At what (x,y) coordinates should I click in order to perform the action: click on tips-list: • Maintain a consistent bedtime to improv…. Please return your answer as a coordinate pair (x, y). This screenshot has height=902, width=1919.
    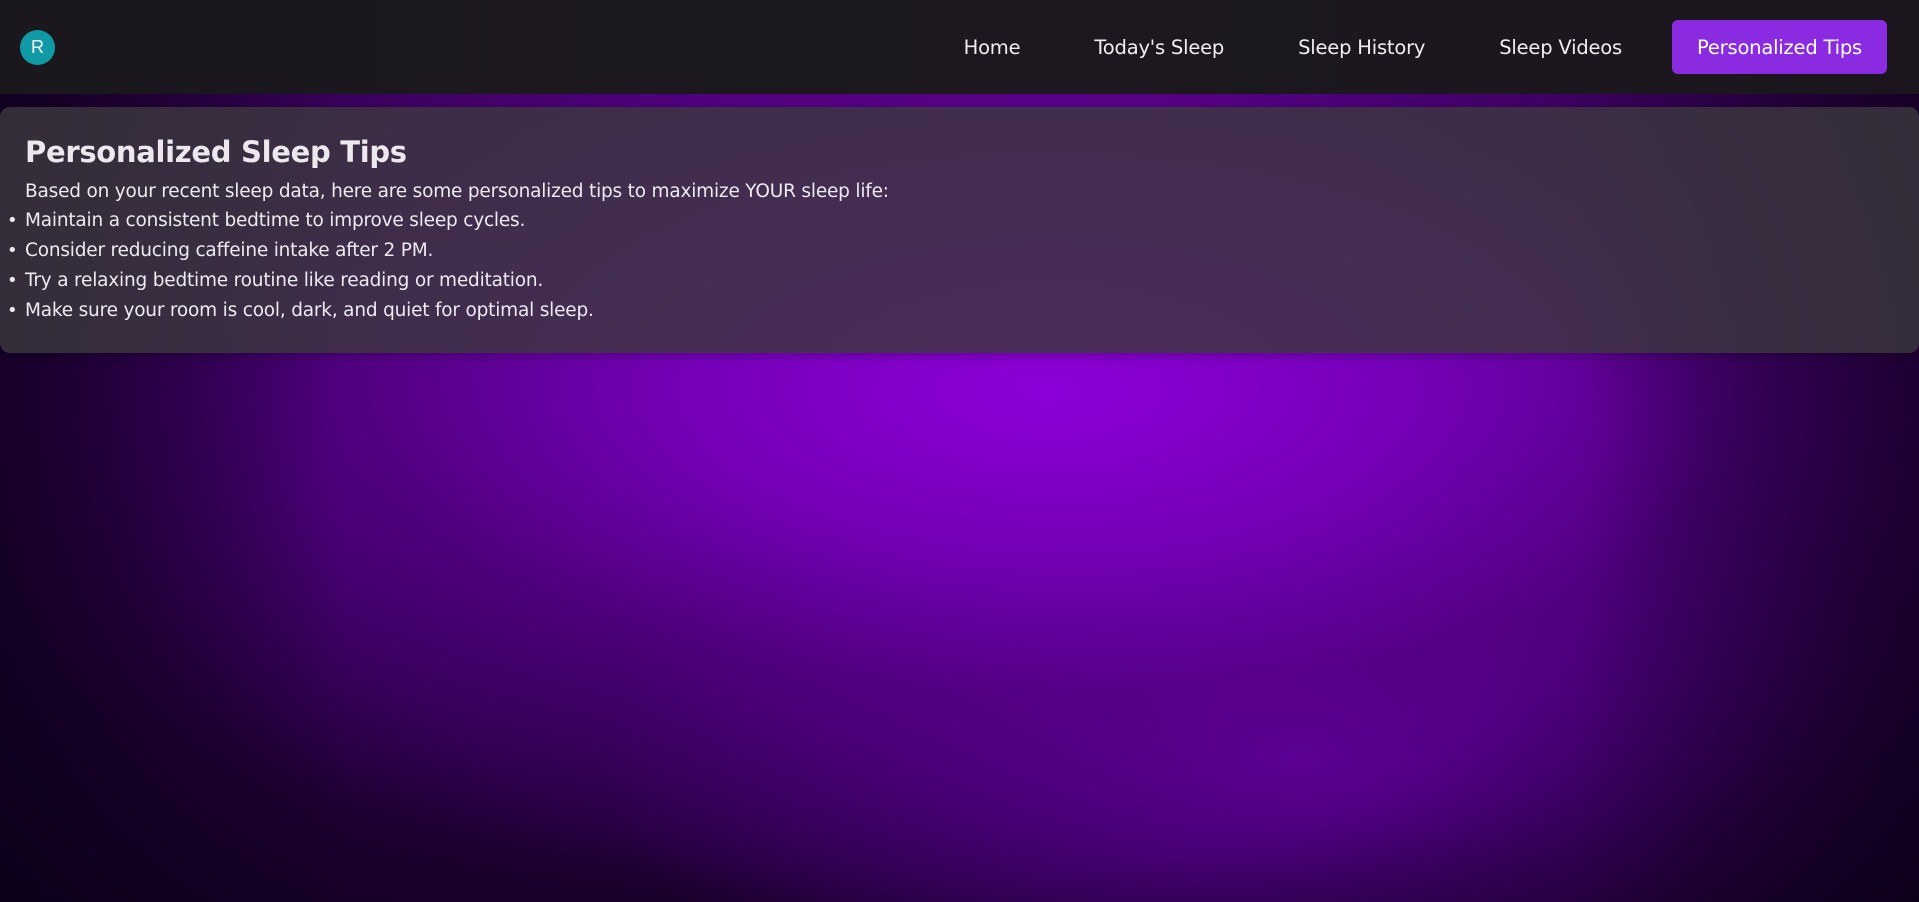
    Looking at the image, I should click on (950, 266).